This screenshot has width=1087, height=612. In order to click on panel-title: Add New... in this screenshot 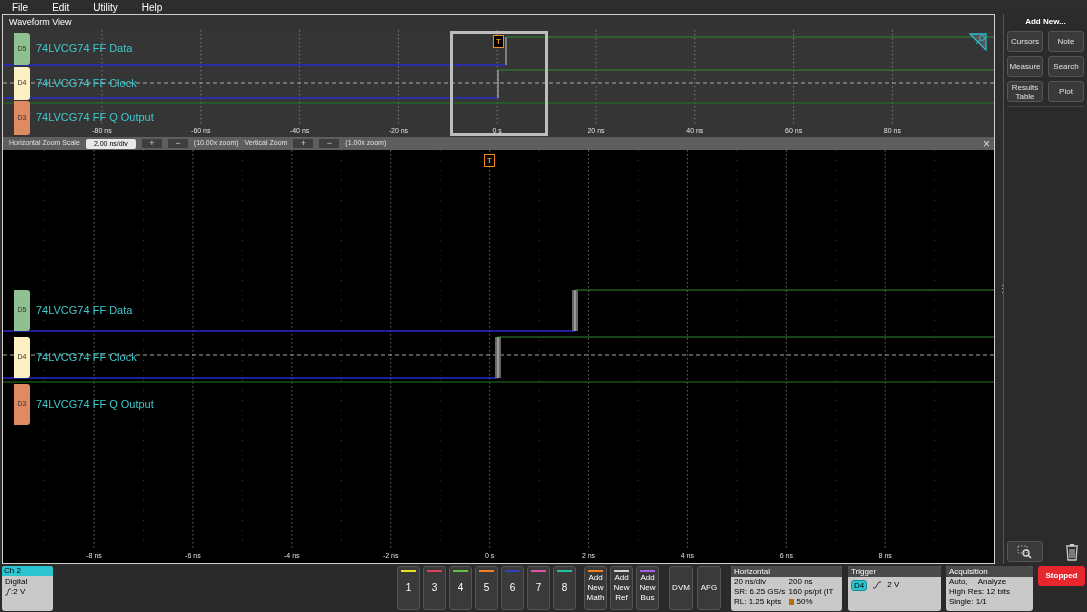, I will do `click(1045, 22)`.